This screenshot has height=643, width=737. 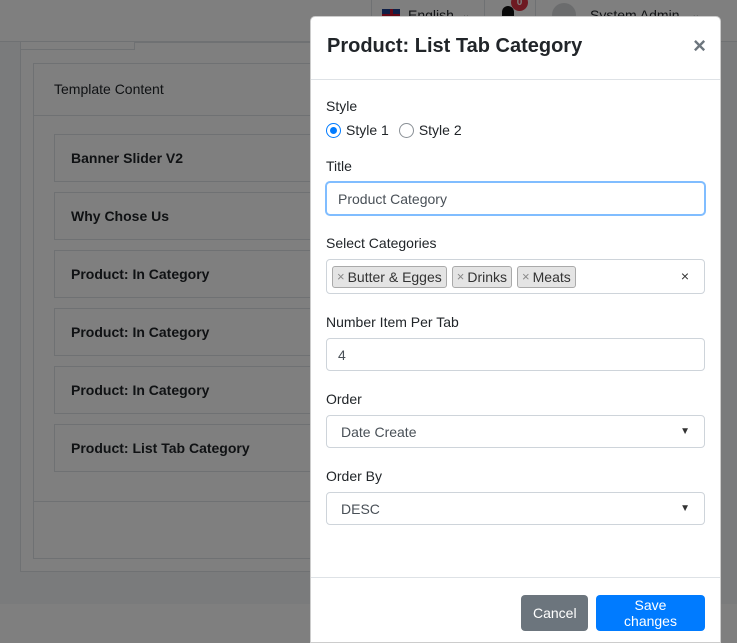 I want to click on title-label: Title, so click(x=339, y=166).